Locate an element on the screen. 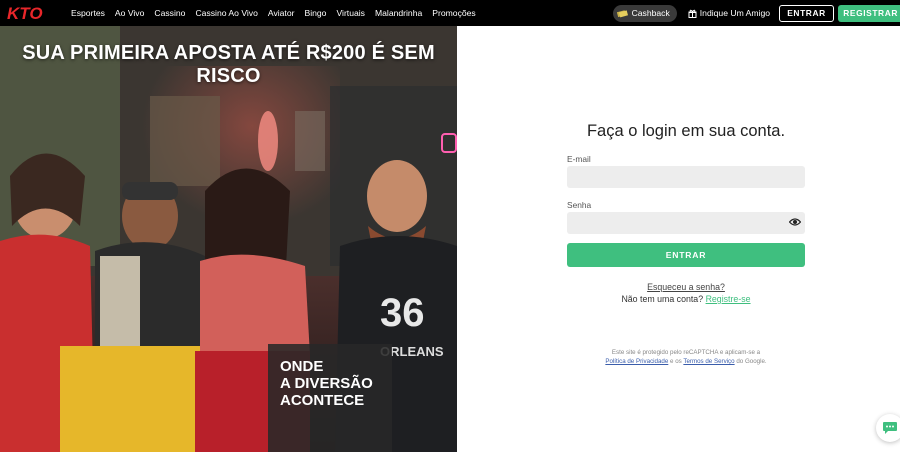  no-account-line: Não tem uma conta? Registre-se is located at coordinates (686, 299).